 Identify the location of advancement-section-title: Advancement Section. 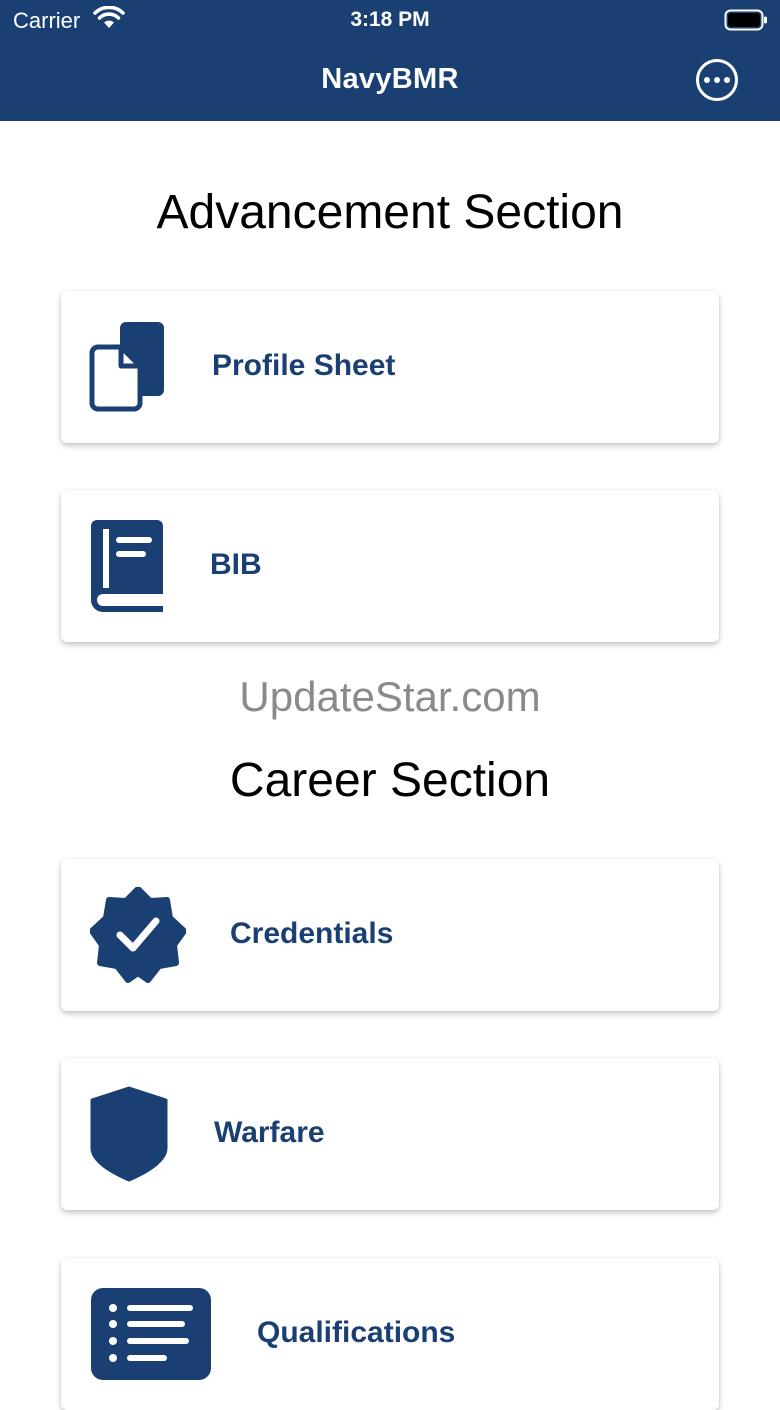
(390, 212).